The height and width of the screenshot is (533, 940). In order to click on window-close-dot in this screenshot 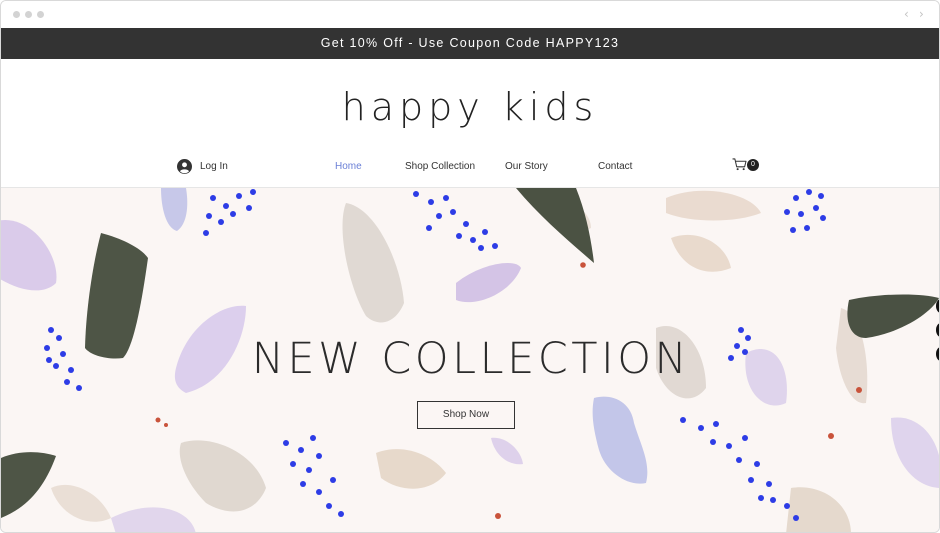, I will do `click(16, 14)`.